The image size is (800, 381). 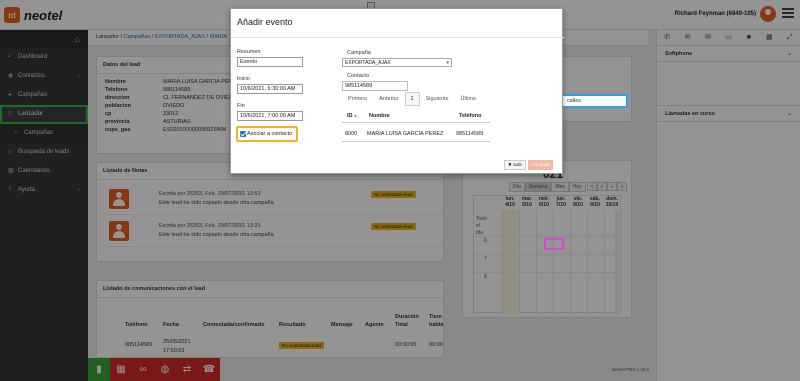 I want to click on contacto-label: Contacto, so click(x=358, y=76).